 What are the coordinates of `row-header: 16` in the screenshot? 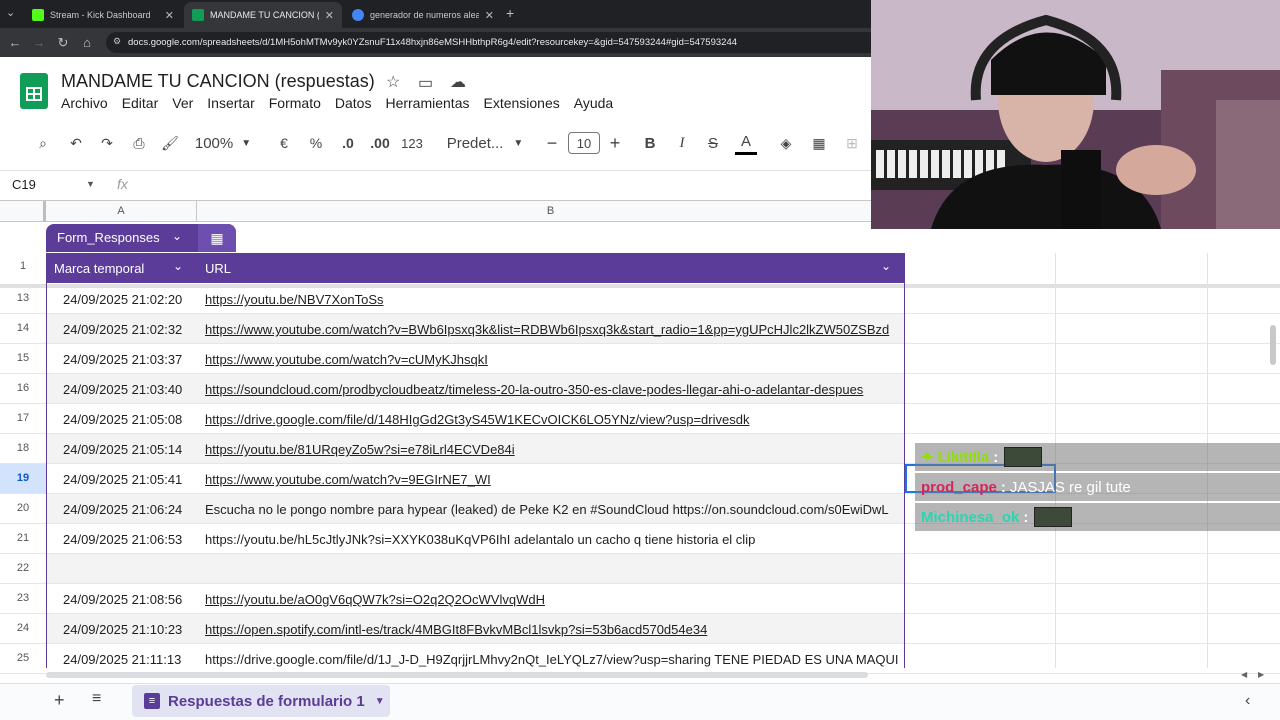 It's located at (23, 388).